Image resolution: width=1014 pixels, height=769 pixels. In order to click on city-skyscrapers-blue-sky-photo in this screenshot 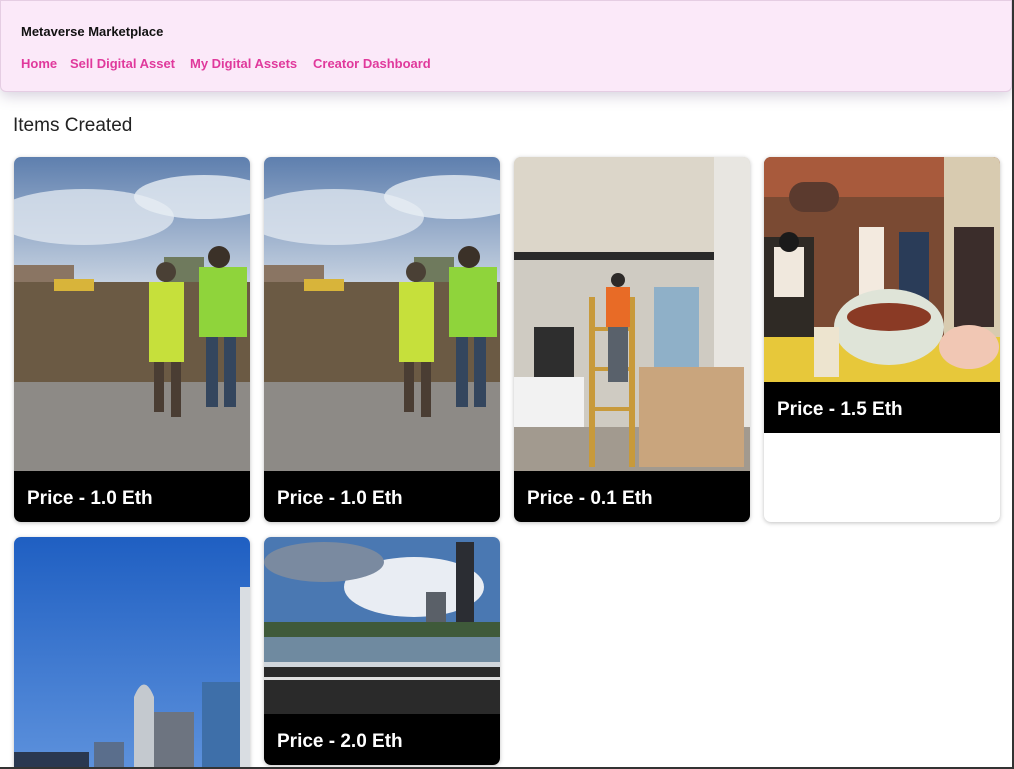, I will do `click(132, 652)`.